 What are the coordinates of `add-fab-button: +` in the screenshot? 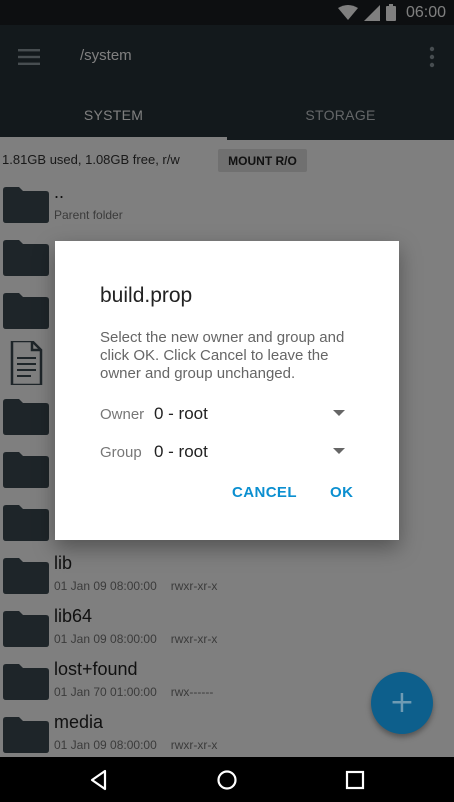 It's located at (402, 703).